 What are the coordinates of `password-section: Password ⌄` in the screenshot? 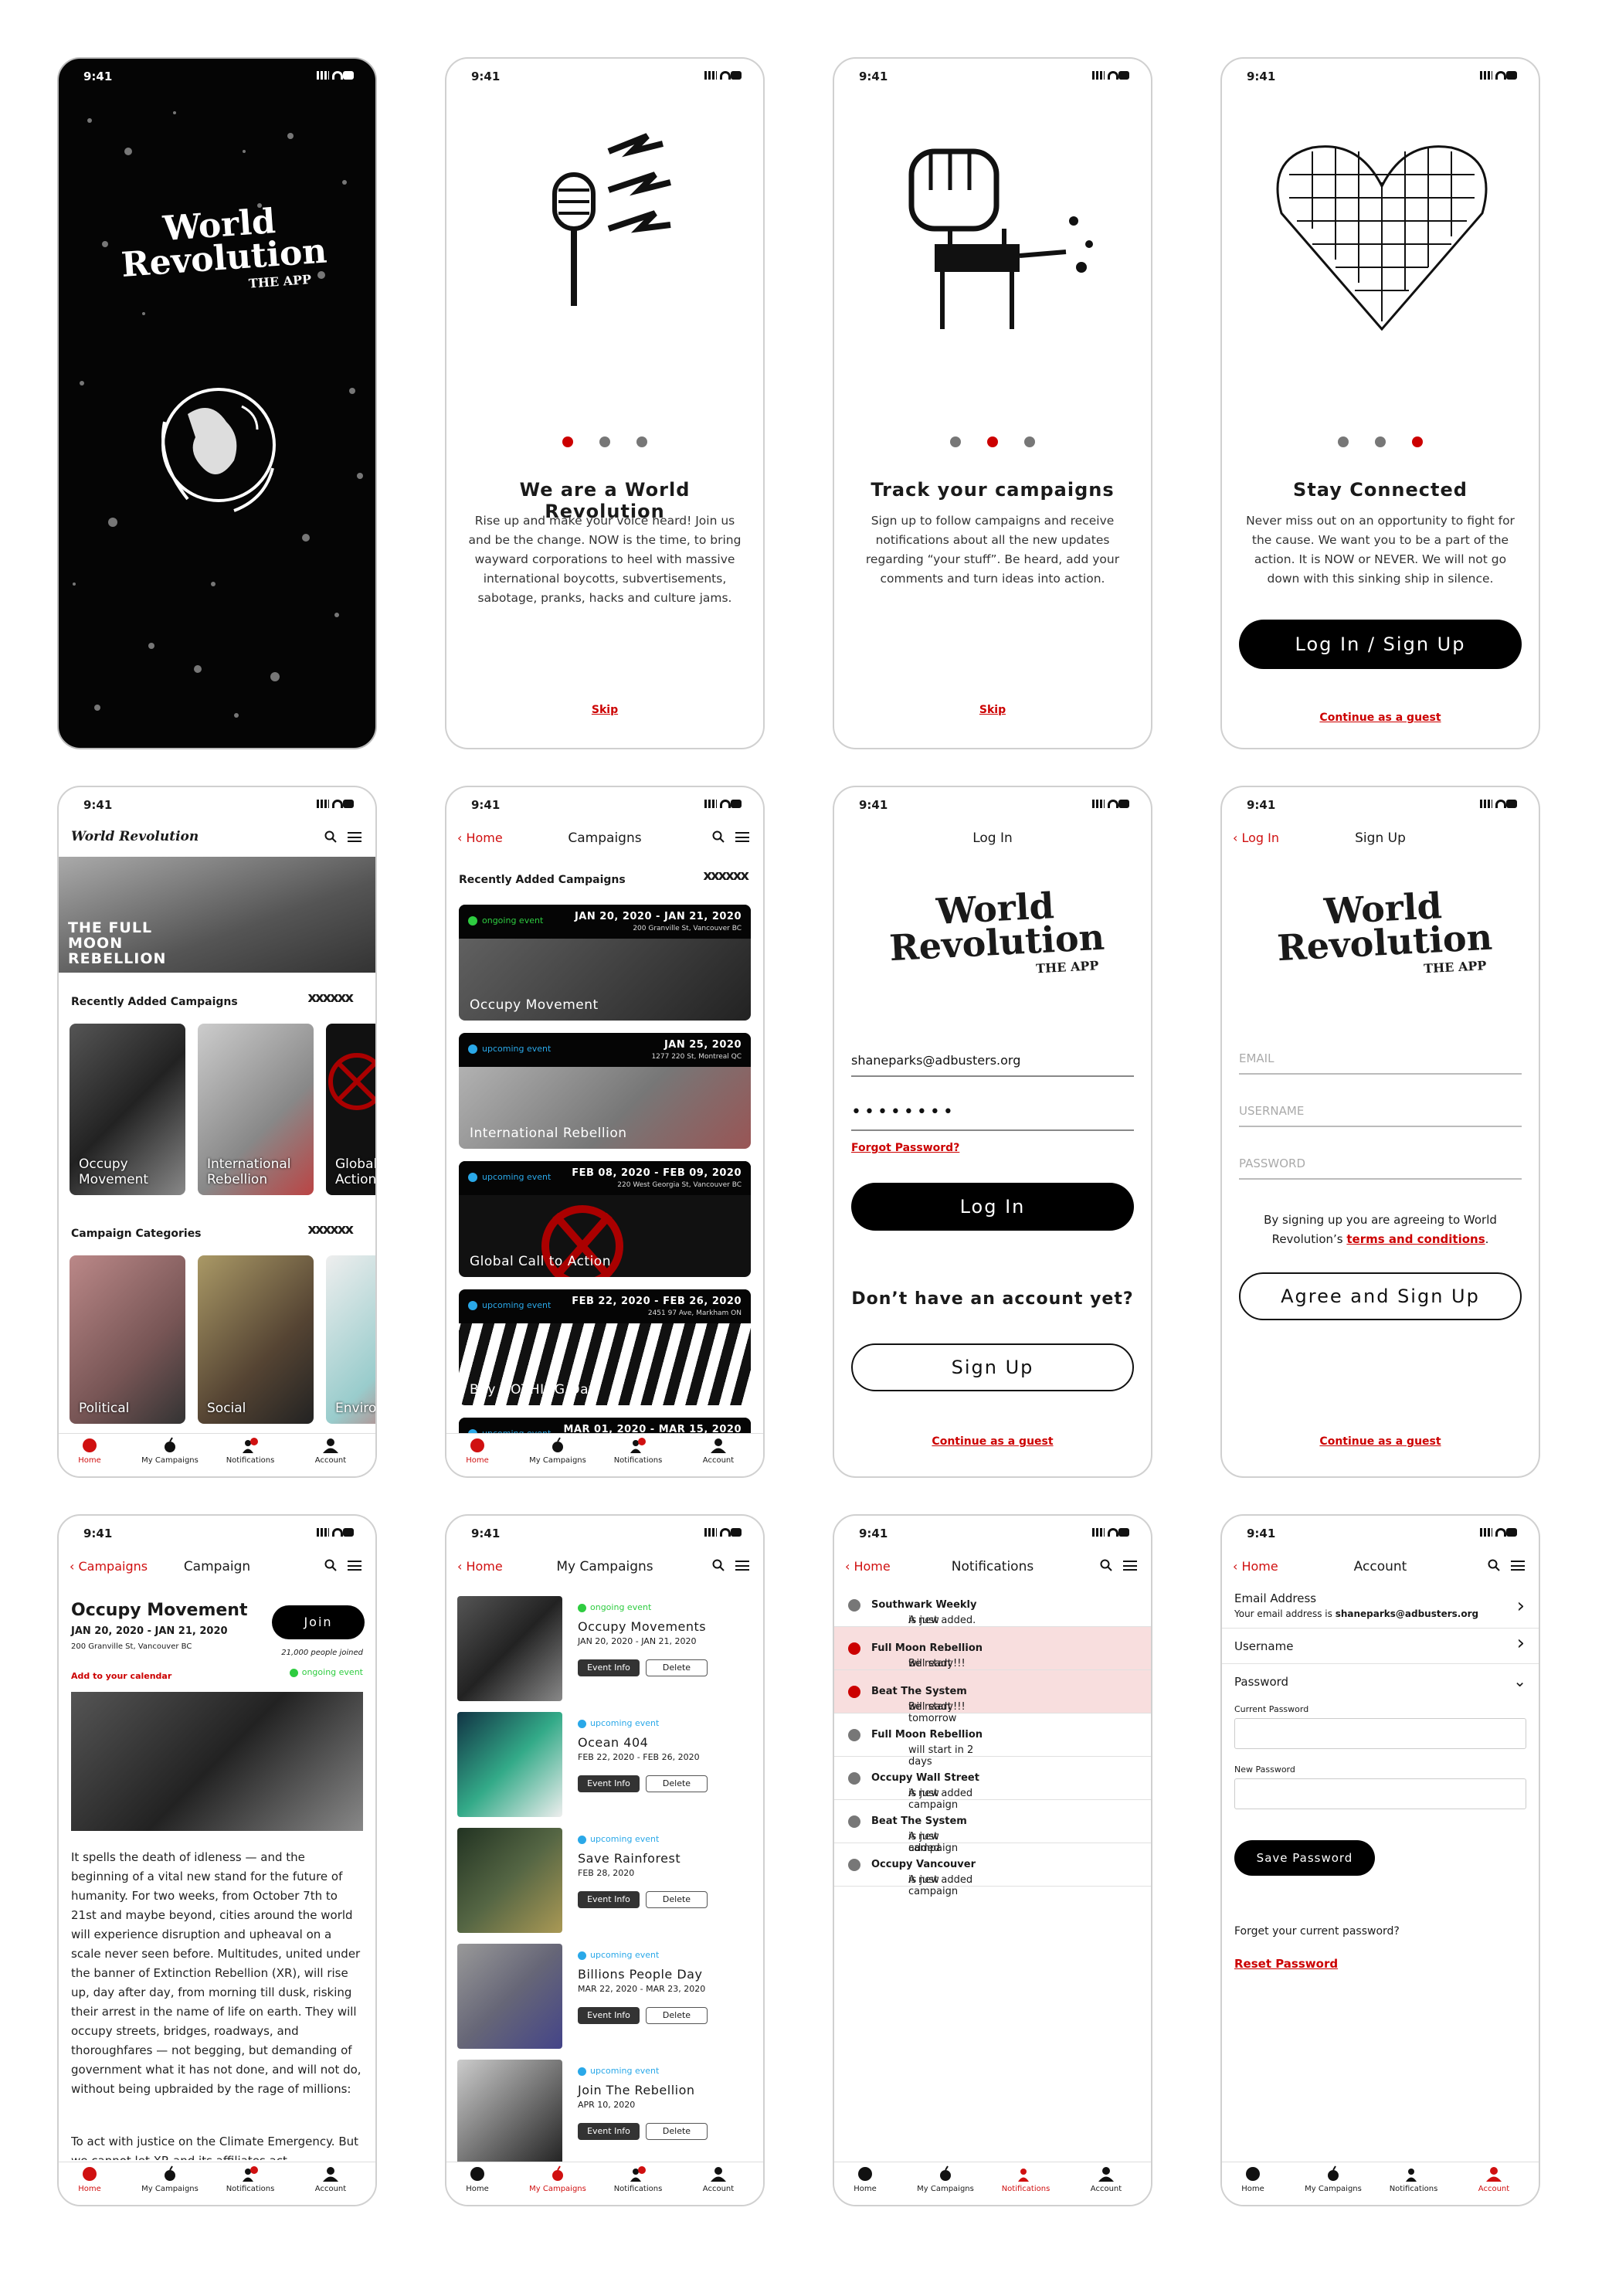 It's located at (1380, 1682).